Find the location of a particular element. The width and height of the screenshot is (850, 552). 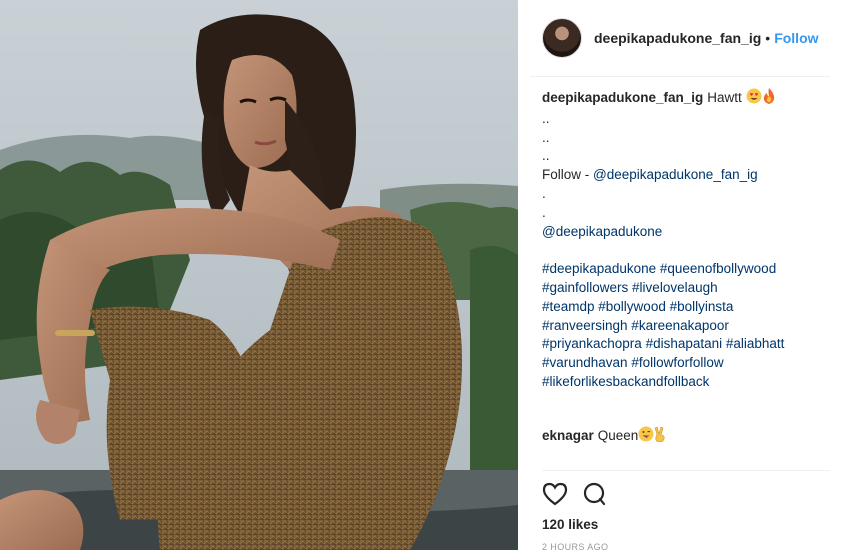

hashtag-line: #likeforlikesbackandfollback is located at coordinates (625, 381).